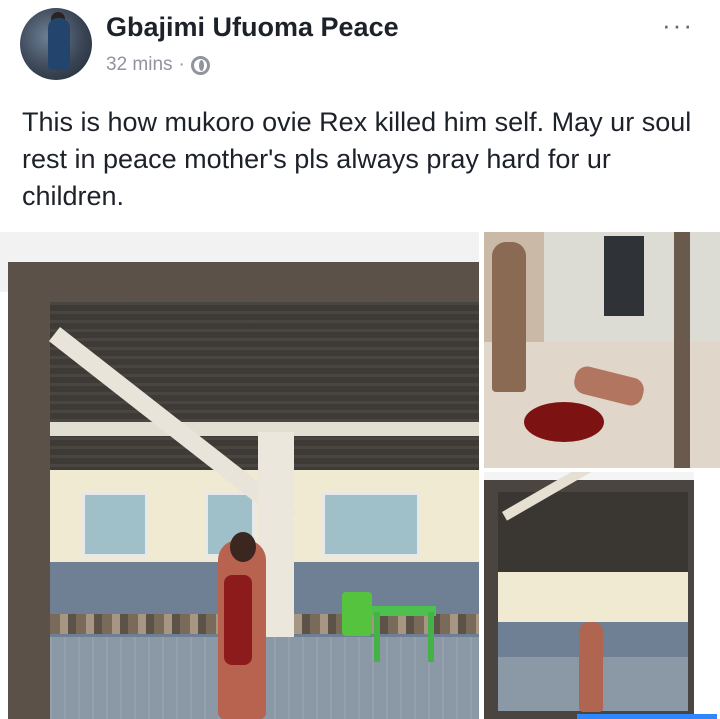 The image size is (720, 719). Describe the element at coordinates (602, 350) in the screenshot. I see `post-photo-top-right` at that location.